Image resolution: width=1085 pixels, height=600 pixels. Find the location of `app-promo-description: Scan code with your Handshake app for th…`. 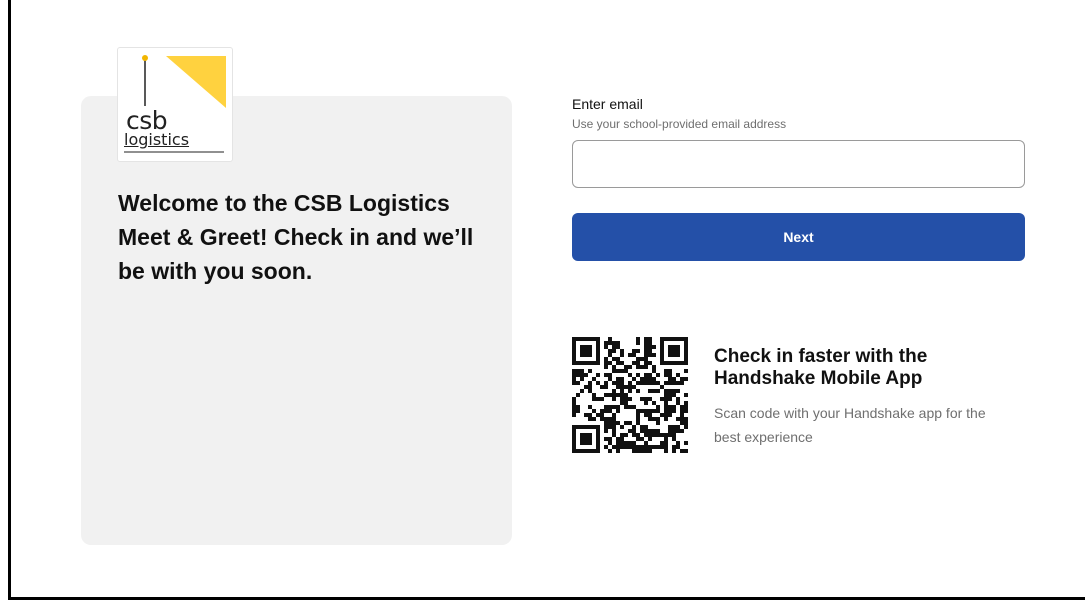

app-promo-description: Scan code with your Handshake app for th… is located at coordinates (850, 425).